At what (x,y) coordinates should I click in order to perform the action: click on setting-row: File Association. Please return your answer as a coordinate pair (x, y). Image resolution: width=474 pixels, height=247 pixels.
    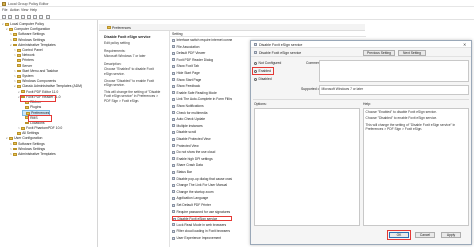
    Looking at the image, I should click on (202, 47).